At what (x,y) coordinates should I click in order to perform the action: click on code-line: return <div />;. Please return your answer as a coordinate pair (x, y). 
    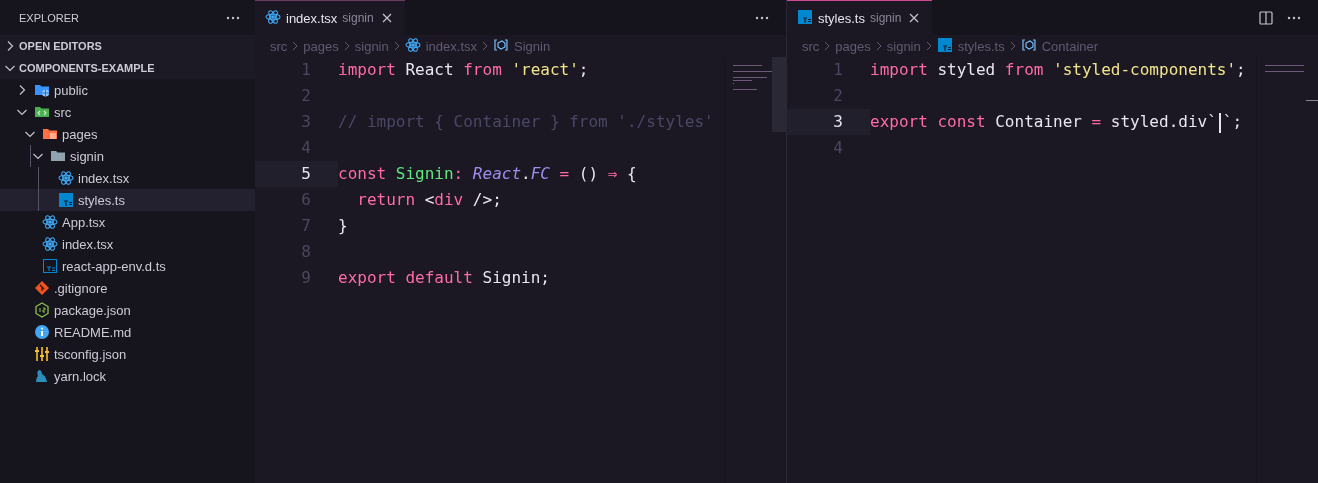
    Looking at the image, I should click on (429, 200).